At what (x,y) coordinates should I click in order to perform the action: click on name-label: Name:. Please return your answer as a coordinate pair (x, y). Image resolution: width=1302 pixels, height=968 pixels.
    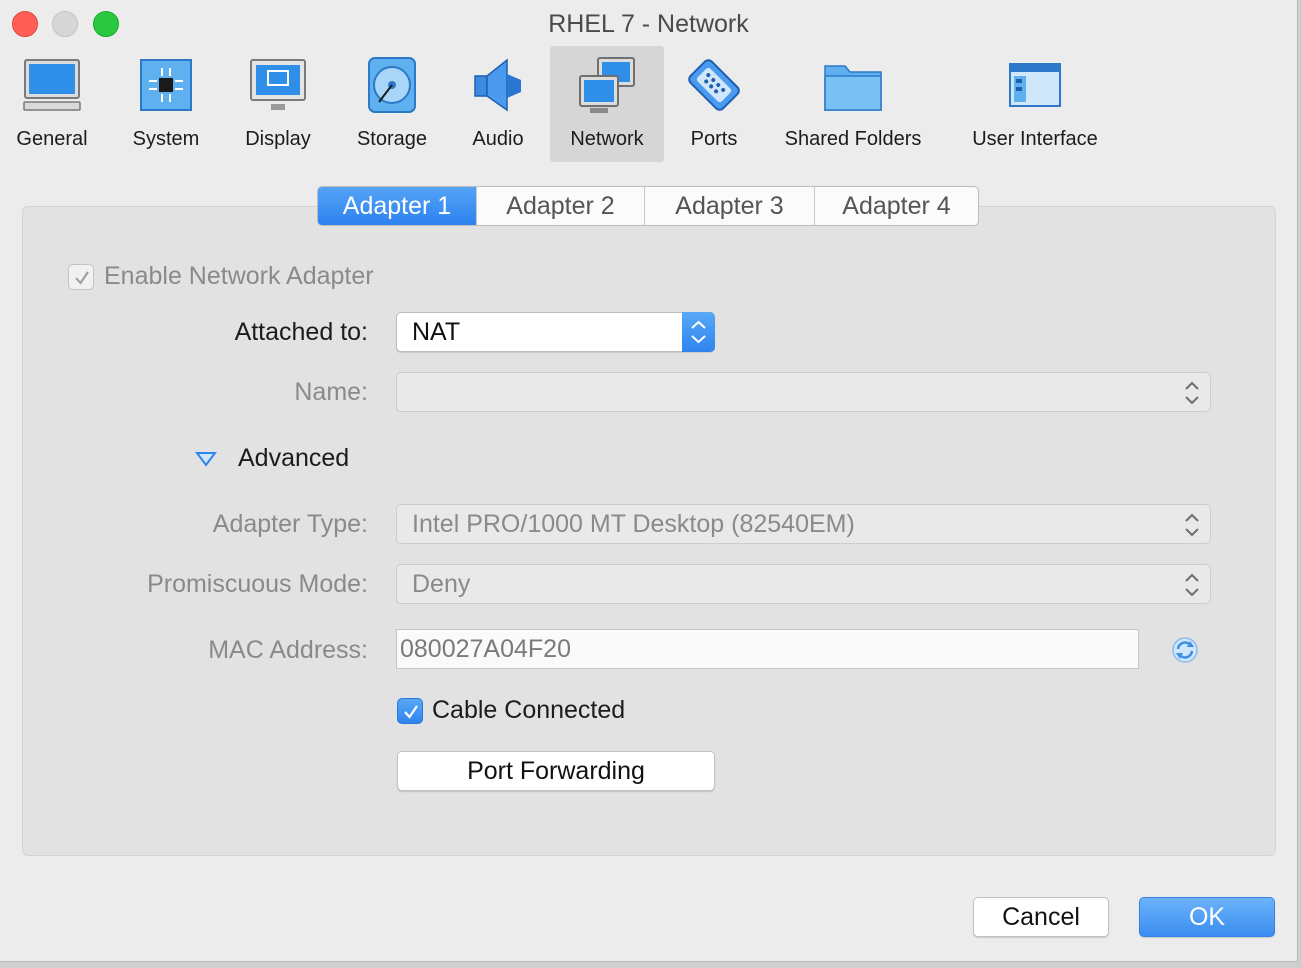
    Looking at the image, I should click on (331, 392).